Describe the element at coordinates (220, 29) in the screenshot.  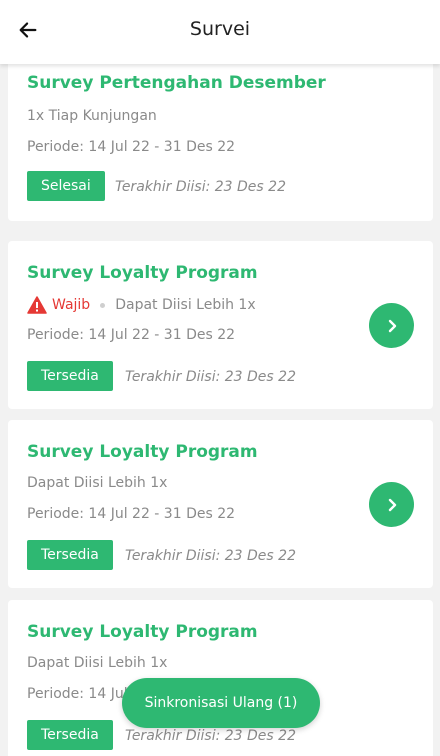
I see `page-title: Survei` at that location.